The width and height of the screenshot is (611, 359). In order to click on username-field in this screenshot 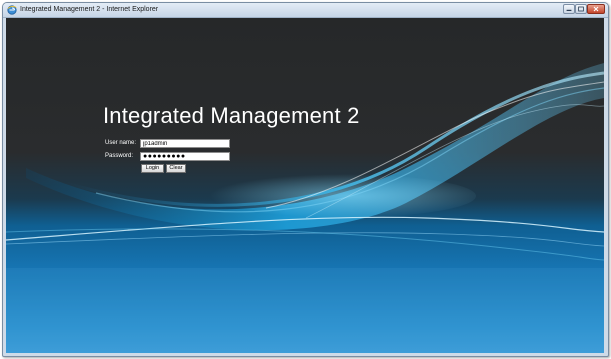, I will do `click(185, 143)`.